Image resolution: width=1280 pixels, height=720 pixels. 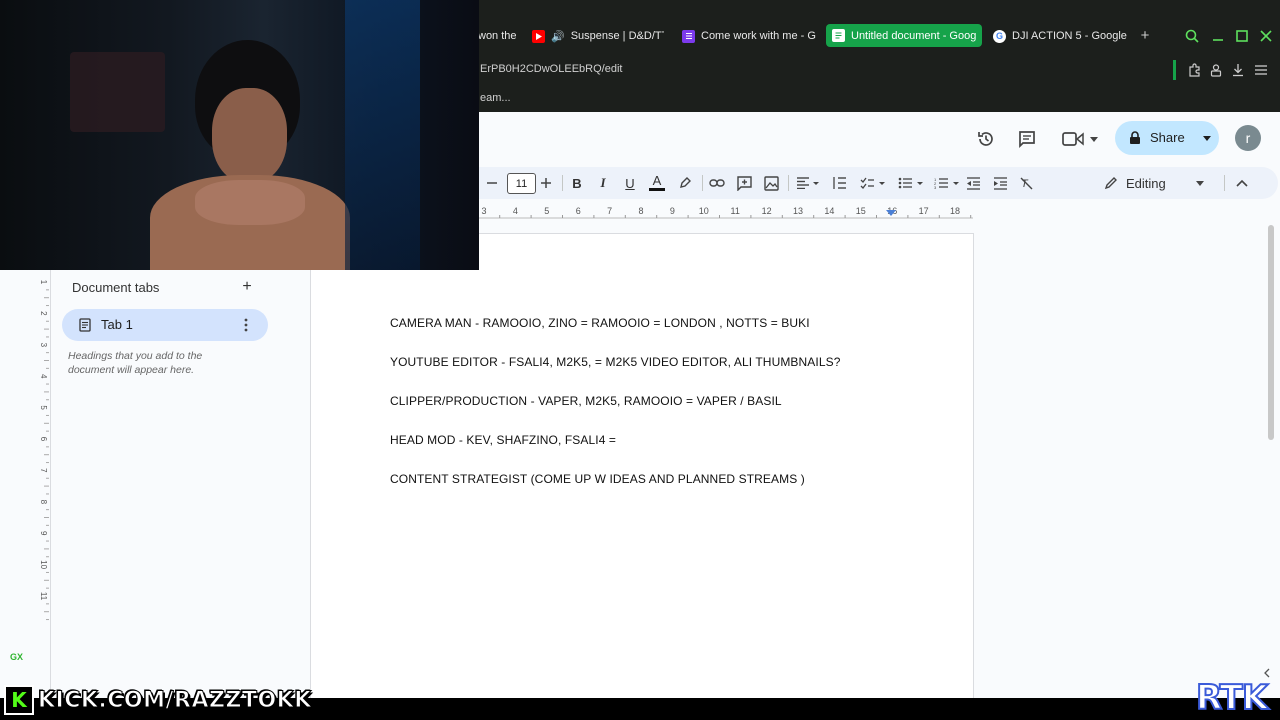 What do you see at coordinates (239, 135) in the screenshot?
I see `webcam-overlay` at bounding box center [239, 135].